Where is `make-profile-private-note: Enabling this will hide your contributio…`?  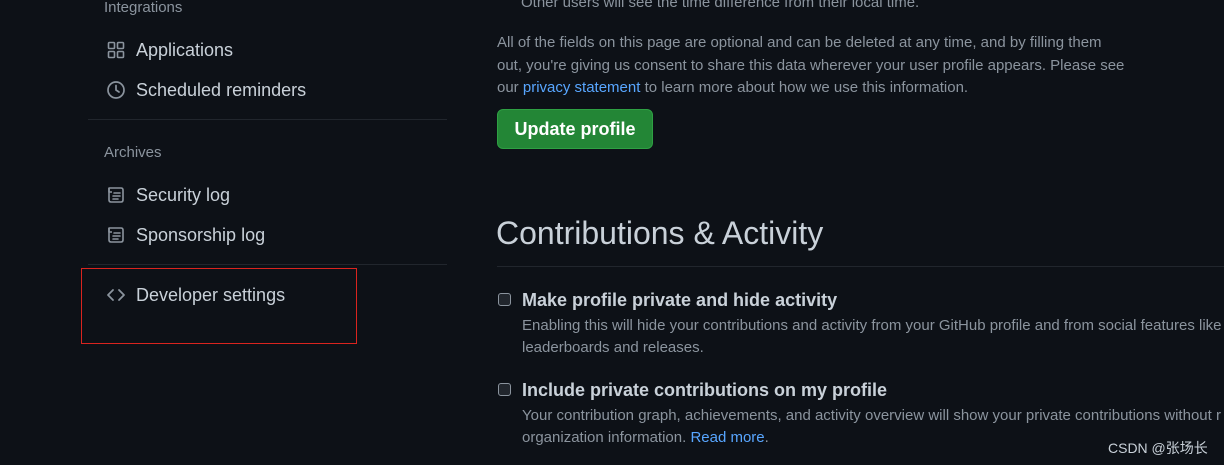
make-profile-private-note: Enabling this will hide your contributio… is located at coordinates (872, 337).